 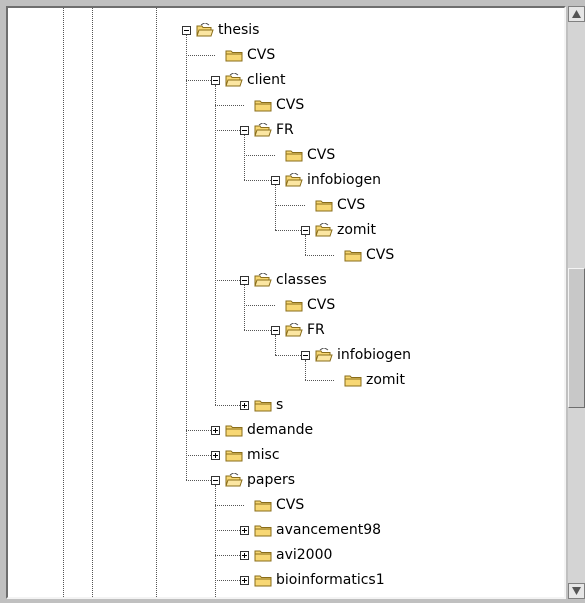 What do you see at coordinates (330, 580) in the screenshot?
I see `tree-node-label: bioinformatics1` at bounding box center [330, 580].